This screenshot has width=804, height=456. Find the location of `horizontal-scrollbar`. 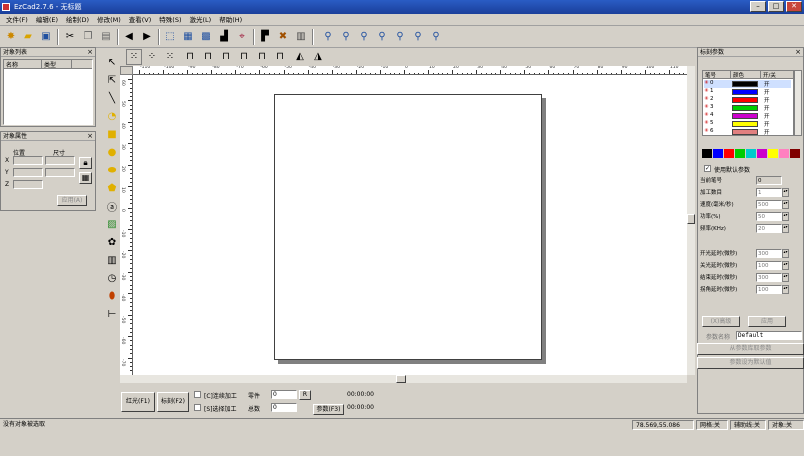

horizontal-scrollbar is located at coordinates (403, 379).